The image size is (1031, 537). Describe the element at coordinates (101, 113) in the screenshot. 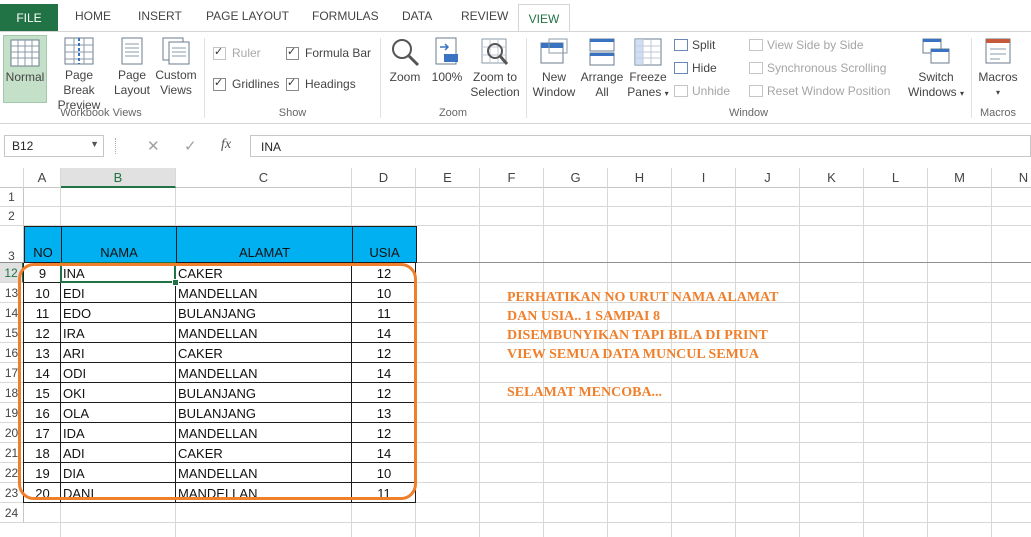

I see `workbook-views-group-label: Workbook Views` at that location.